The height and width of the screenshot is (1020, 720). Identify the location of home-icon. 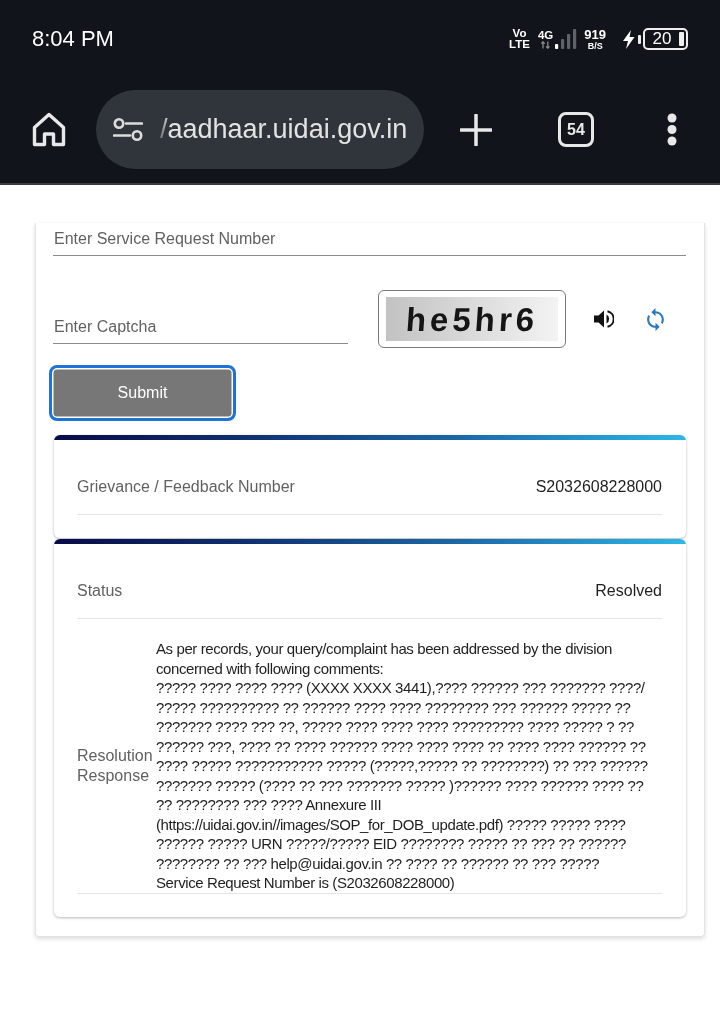
(49, 129).